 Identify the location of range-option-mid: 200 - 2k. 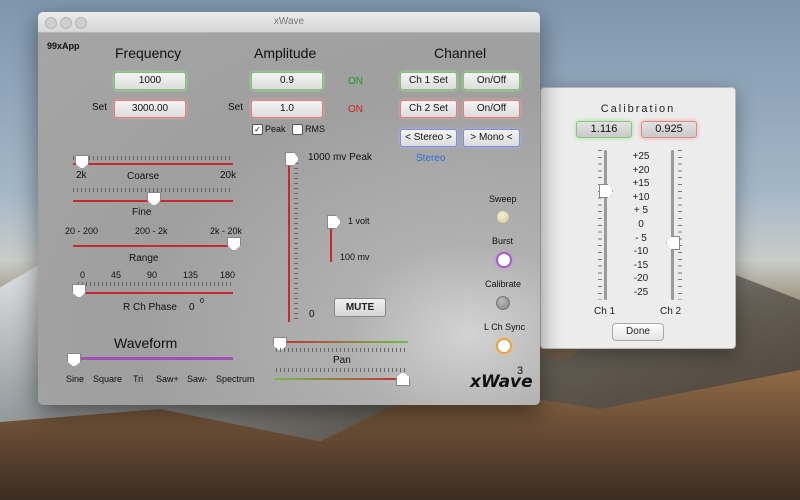
(151, 231).